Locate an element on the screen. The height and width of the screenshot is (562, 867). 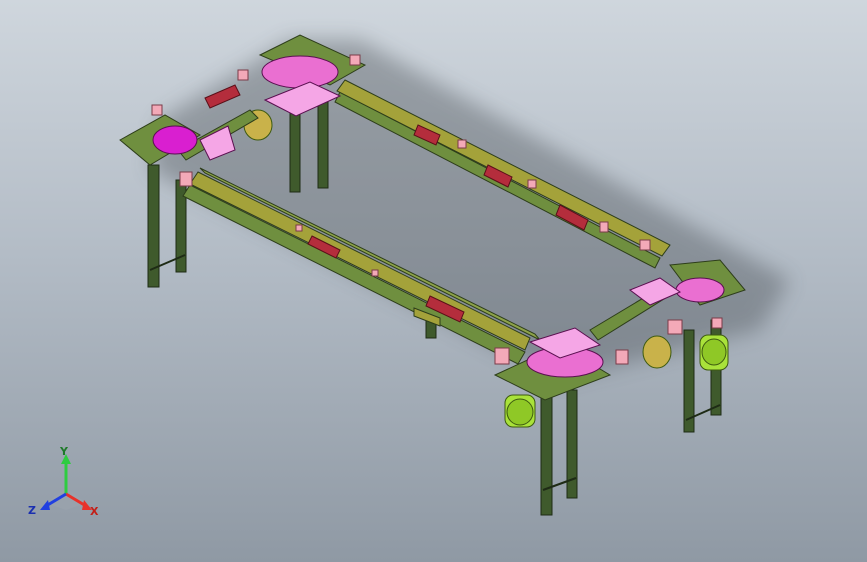
coordinate-triad: Y X Z is located at coordinates (66, 482).